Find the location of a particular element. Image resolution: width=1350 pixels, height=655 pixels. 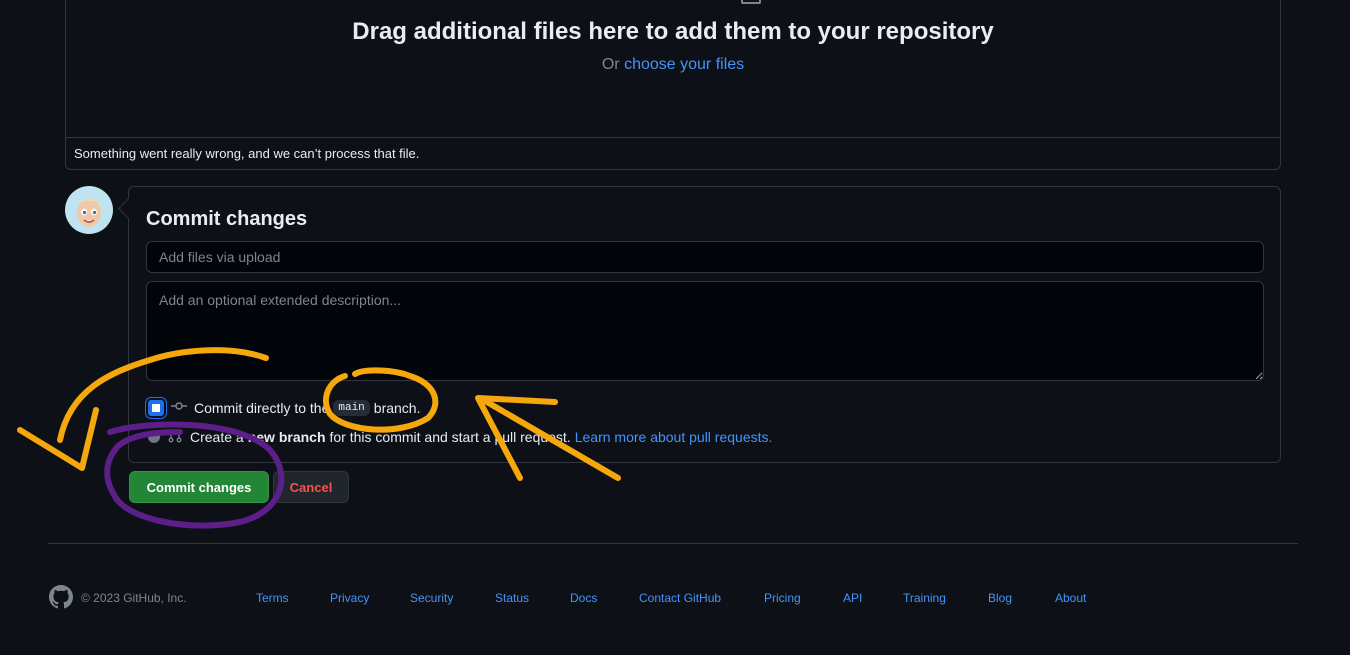

annotation-arrow-left-head is located at coordinates (58, 439).